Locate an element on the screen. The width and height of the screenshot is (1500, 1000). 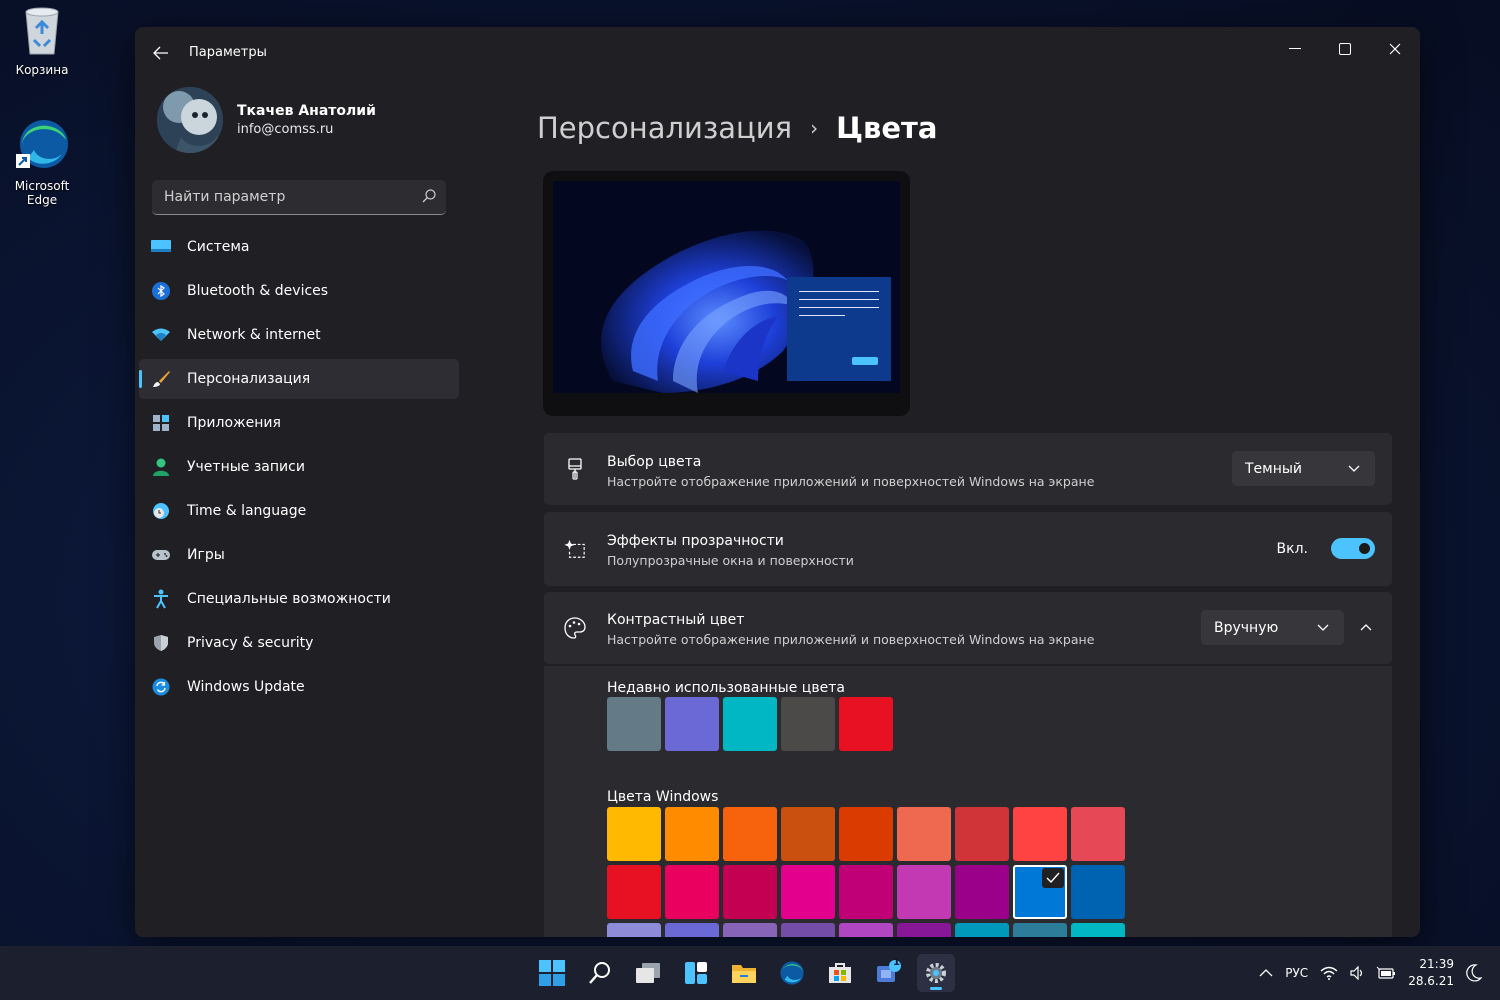
brush-icon is located at coordinates (161, 379).